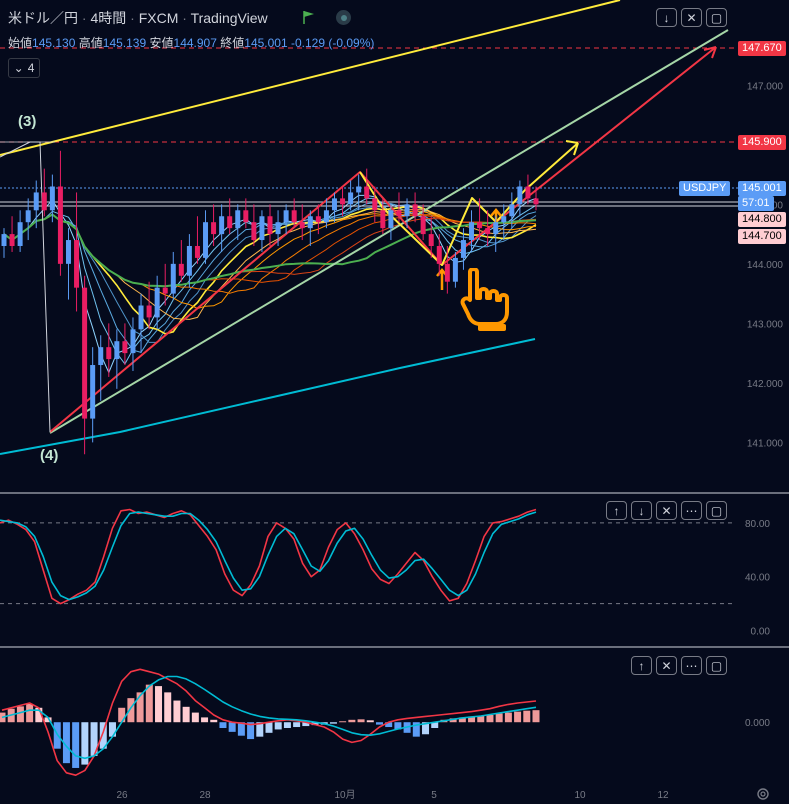 The image size is (789, 804). Describe the element at coordinates (484, 299) in the screenshot. I see `pointing-hand-icon` at that location.